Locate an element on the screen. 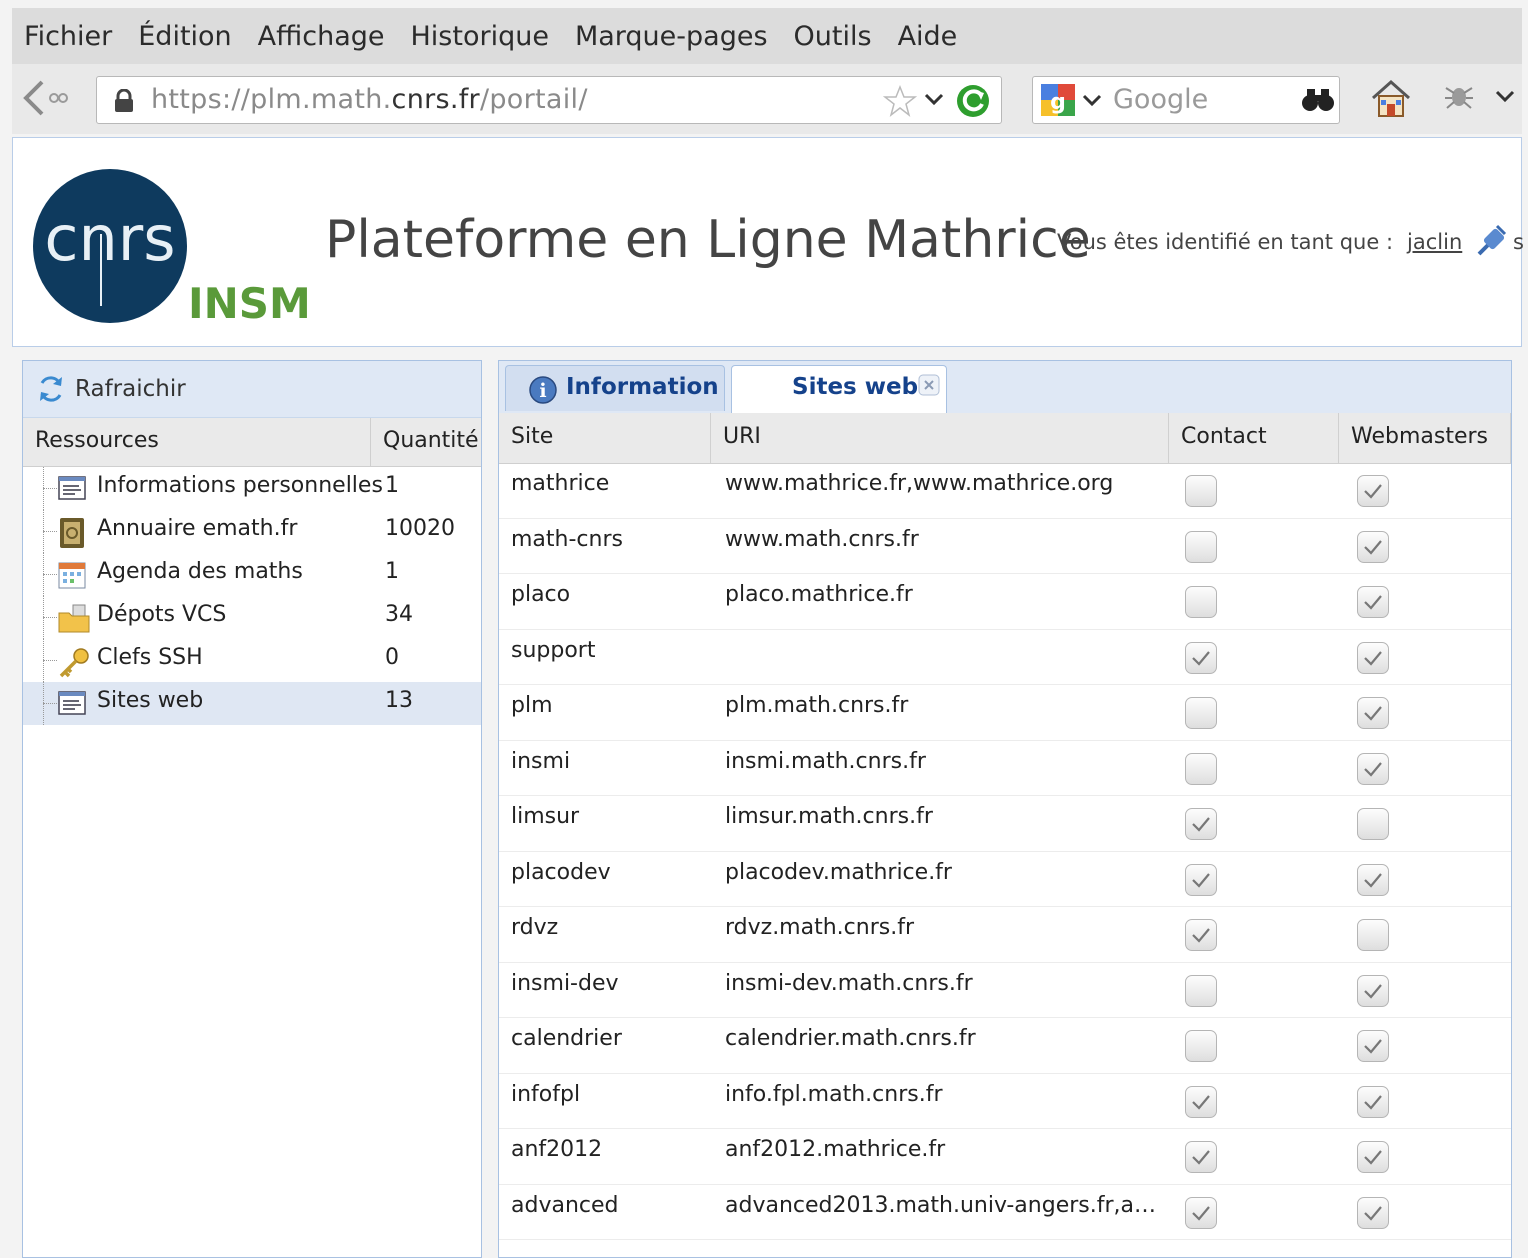 The image size is (1528, 1258). table-row: math-cnrs www.math.cnrs.fr is located at coordinates (1005, 546).